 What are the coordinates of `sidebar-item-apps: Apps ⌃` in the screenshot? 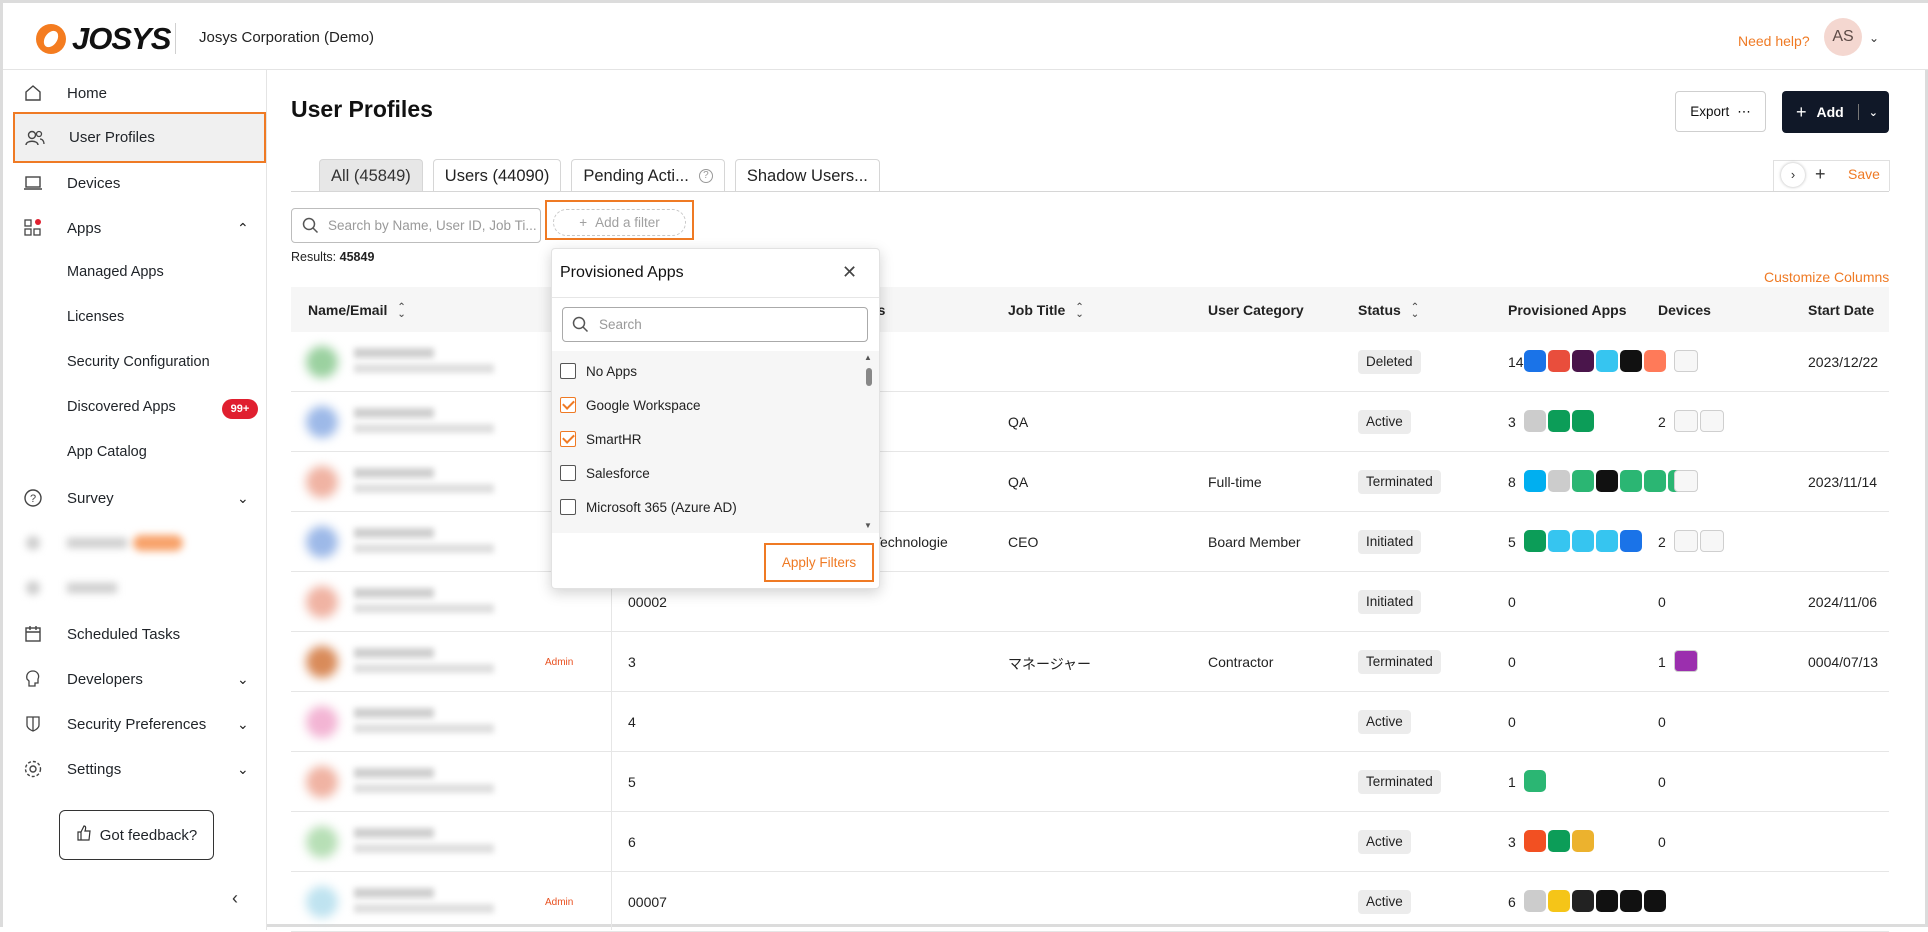 It's located at (139, 228).